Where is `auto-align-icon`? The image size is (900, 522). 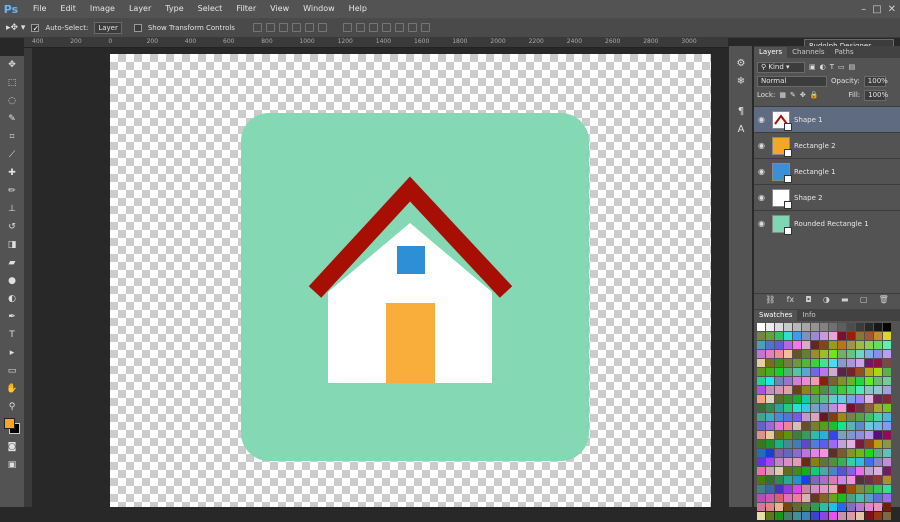 auto-align-icon is located at coordinates (425, 27).